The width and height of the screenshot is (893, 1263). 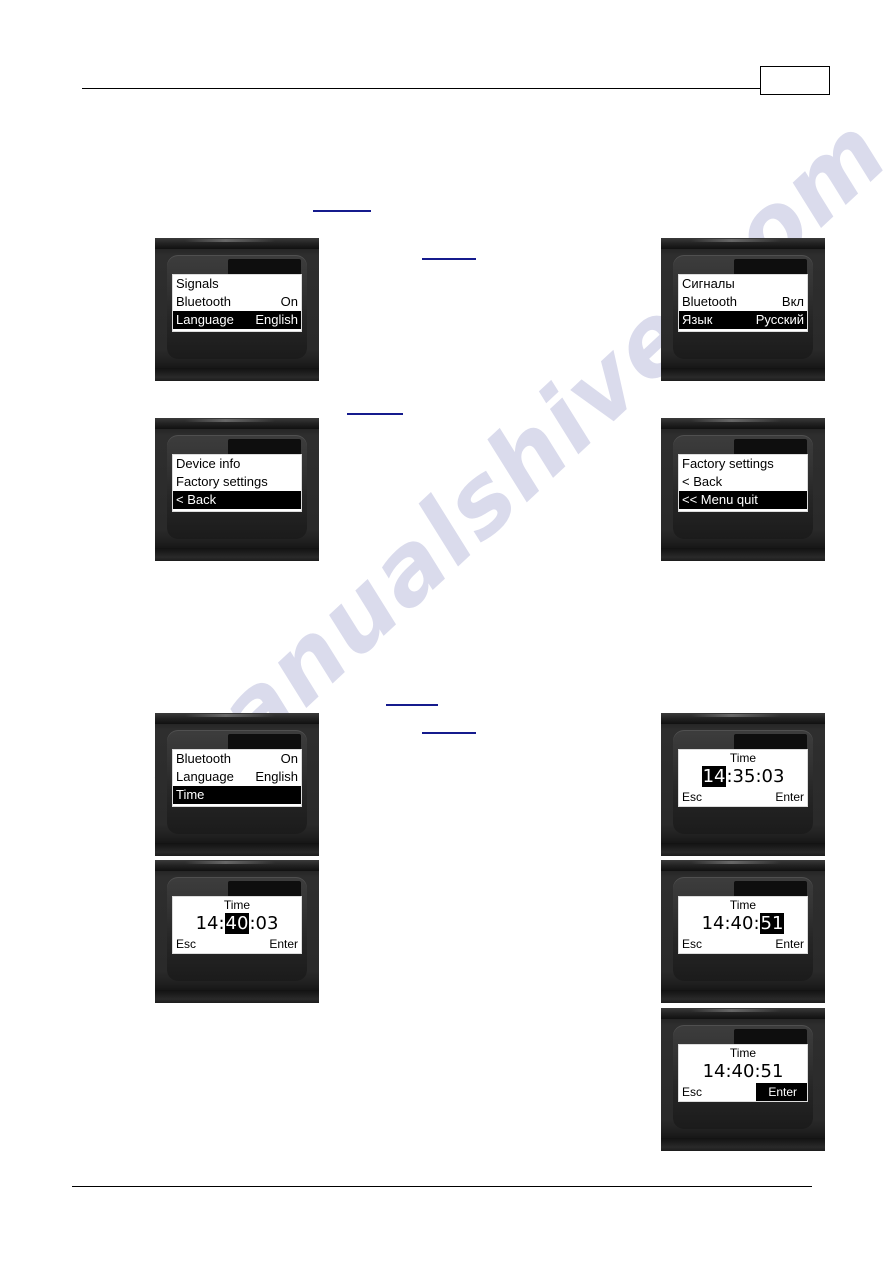 What do you see at coordinates (708, 283) in the screenshot?
I see `menu-item-label: Сигналы` at bounding box center [708, 283].